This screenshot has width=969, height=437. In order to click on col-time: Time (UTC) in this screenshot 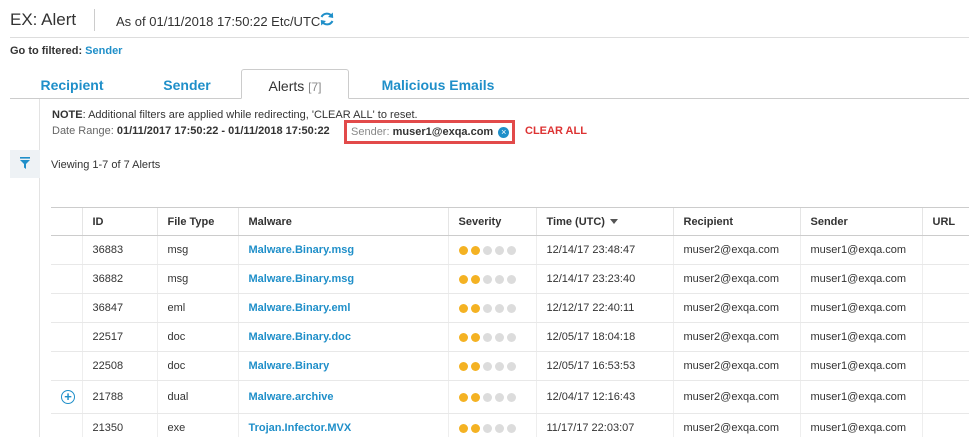, I will do `click(604, 221)`.